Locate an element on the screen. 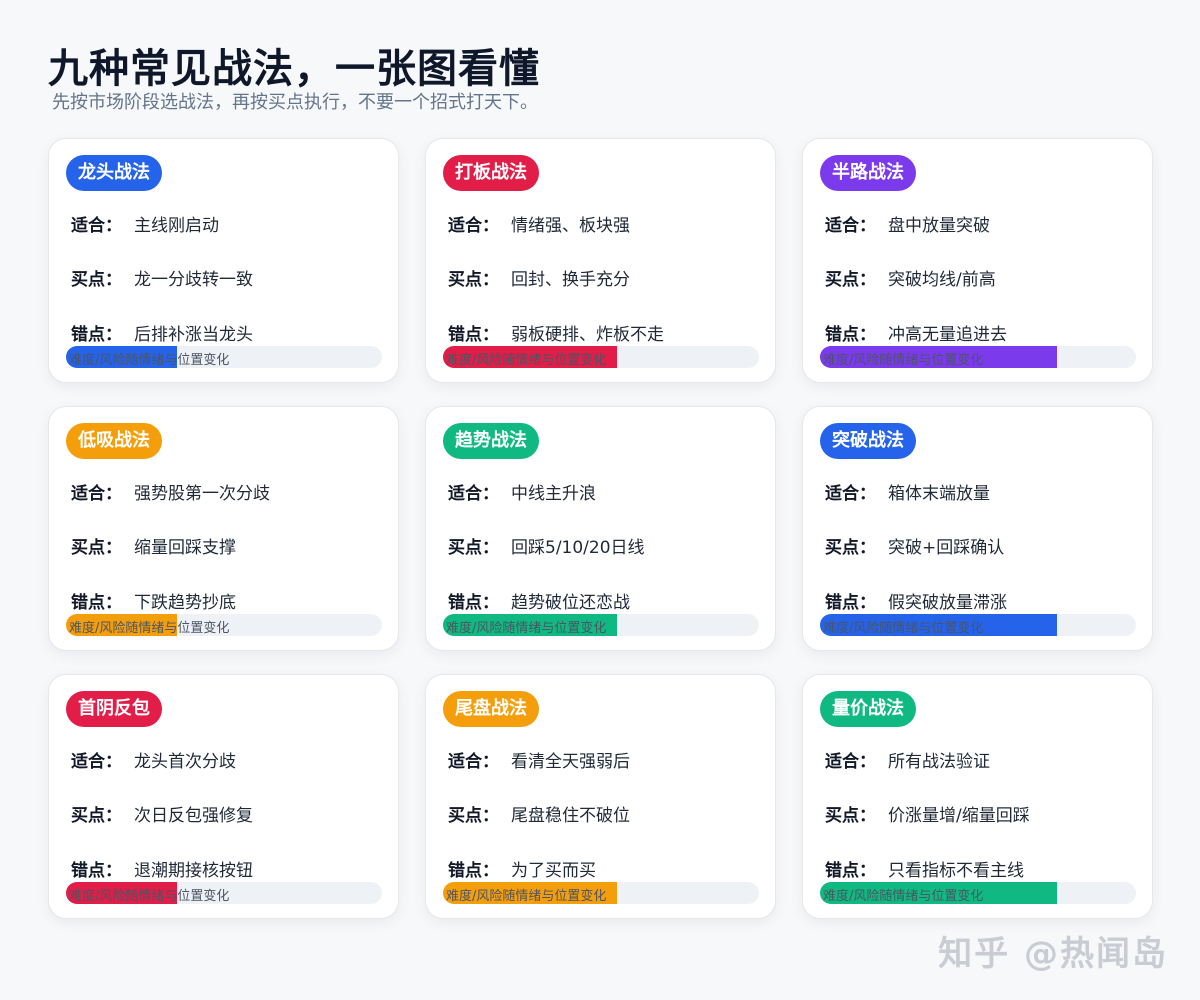 The image size is (1200, 1000). strategy-tag: 突破战法 is located at coordinates (868, 441).